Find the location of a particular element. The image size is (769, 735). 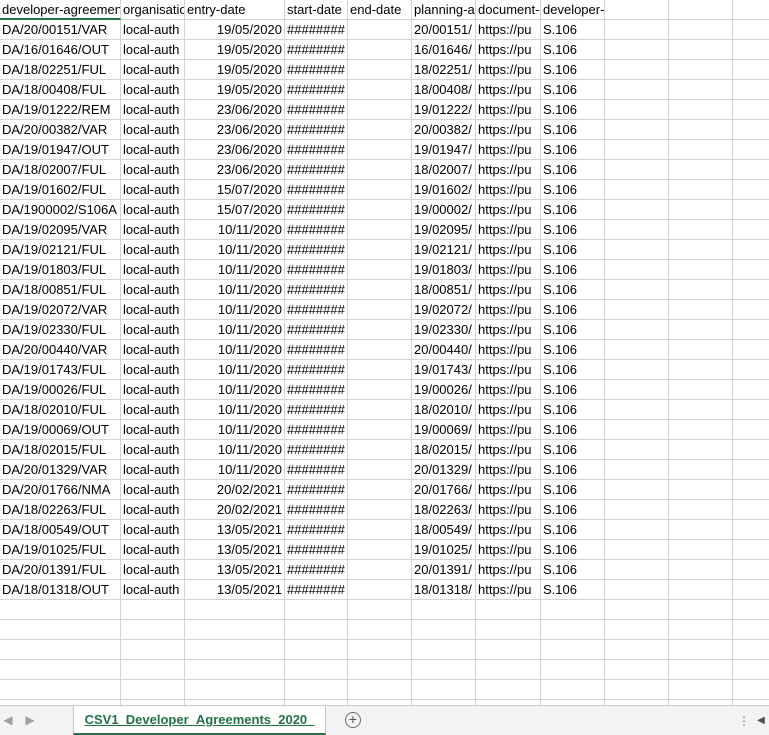

cell-developer-agreement: DA/18/02007/FUL is located at coordinates (60, 170).